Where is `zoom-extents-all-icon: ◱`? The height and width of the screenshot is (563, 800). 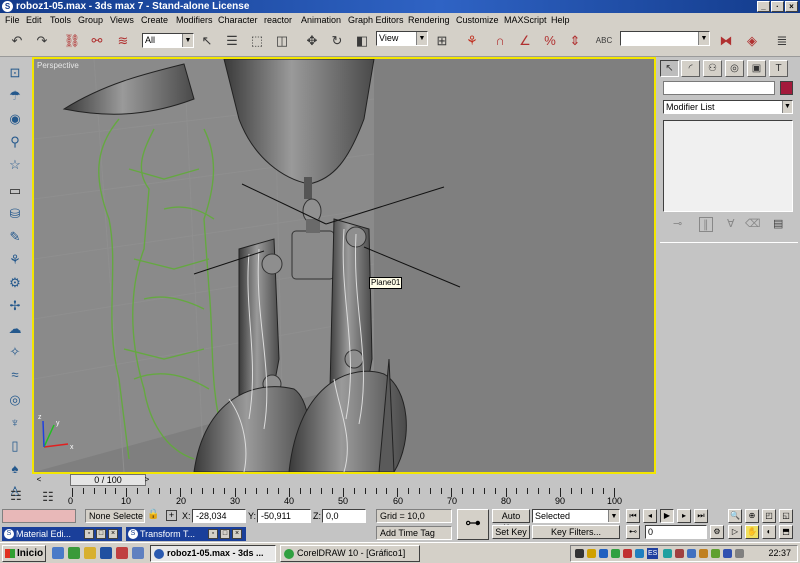
zoom-extents-all-icon: ◱ is located at coordinates (786, 516).